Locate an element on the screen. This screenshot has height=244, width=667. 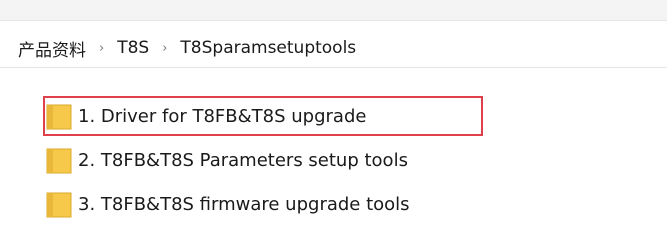
list-item-folder-firmware: 3. T8FB&T8S firmware upgrade tools is located at coordinates (228, 204).